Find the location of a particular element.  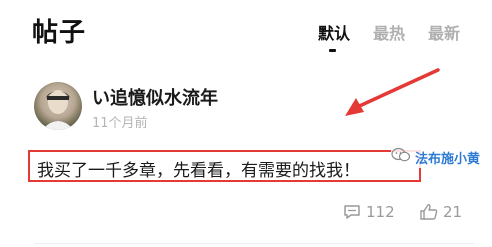

post-timestamp: 11个月前 is located at coordinates (120, 123).